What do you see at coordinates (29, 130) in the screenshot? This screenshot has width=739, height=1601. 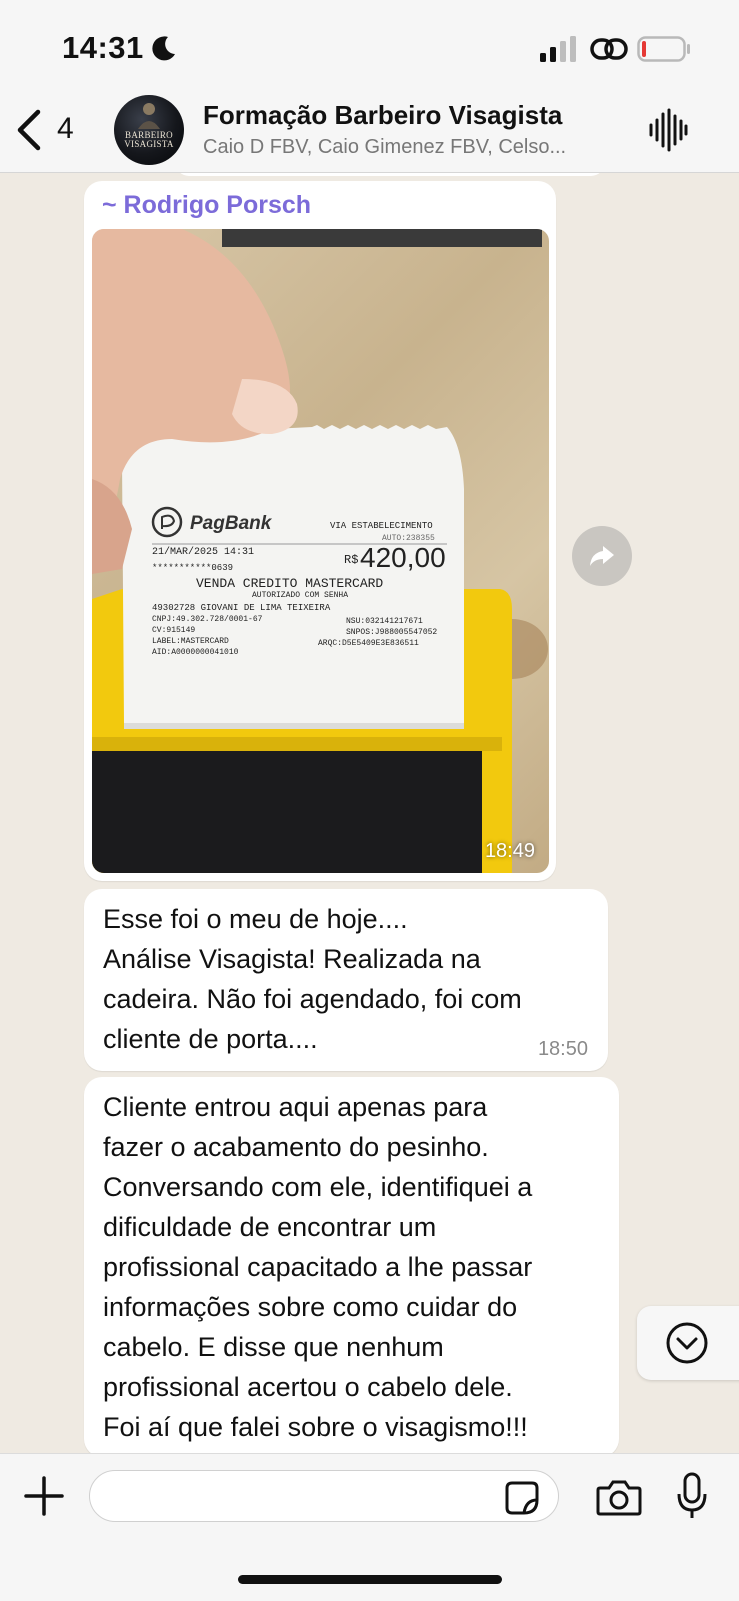 I see `back-chevron-icon` at bounding box center [29, 130].